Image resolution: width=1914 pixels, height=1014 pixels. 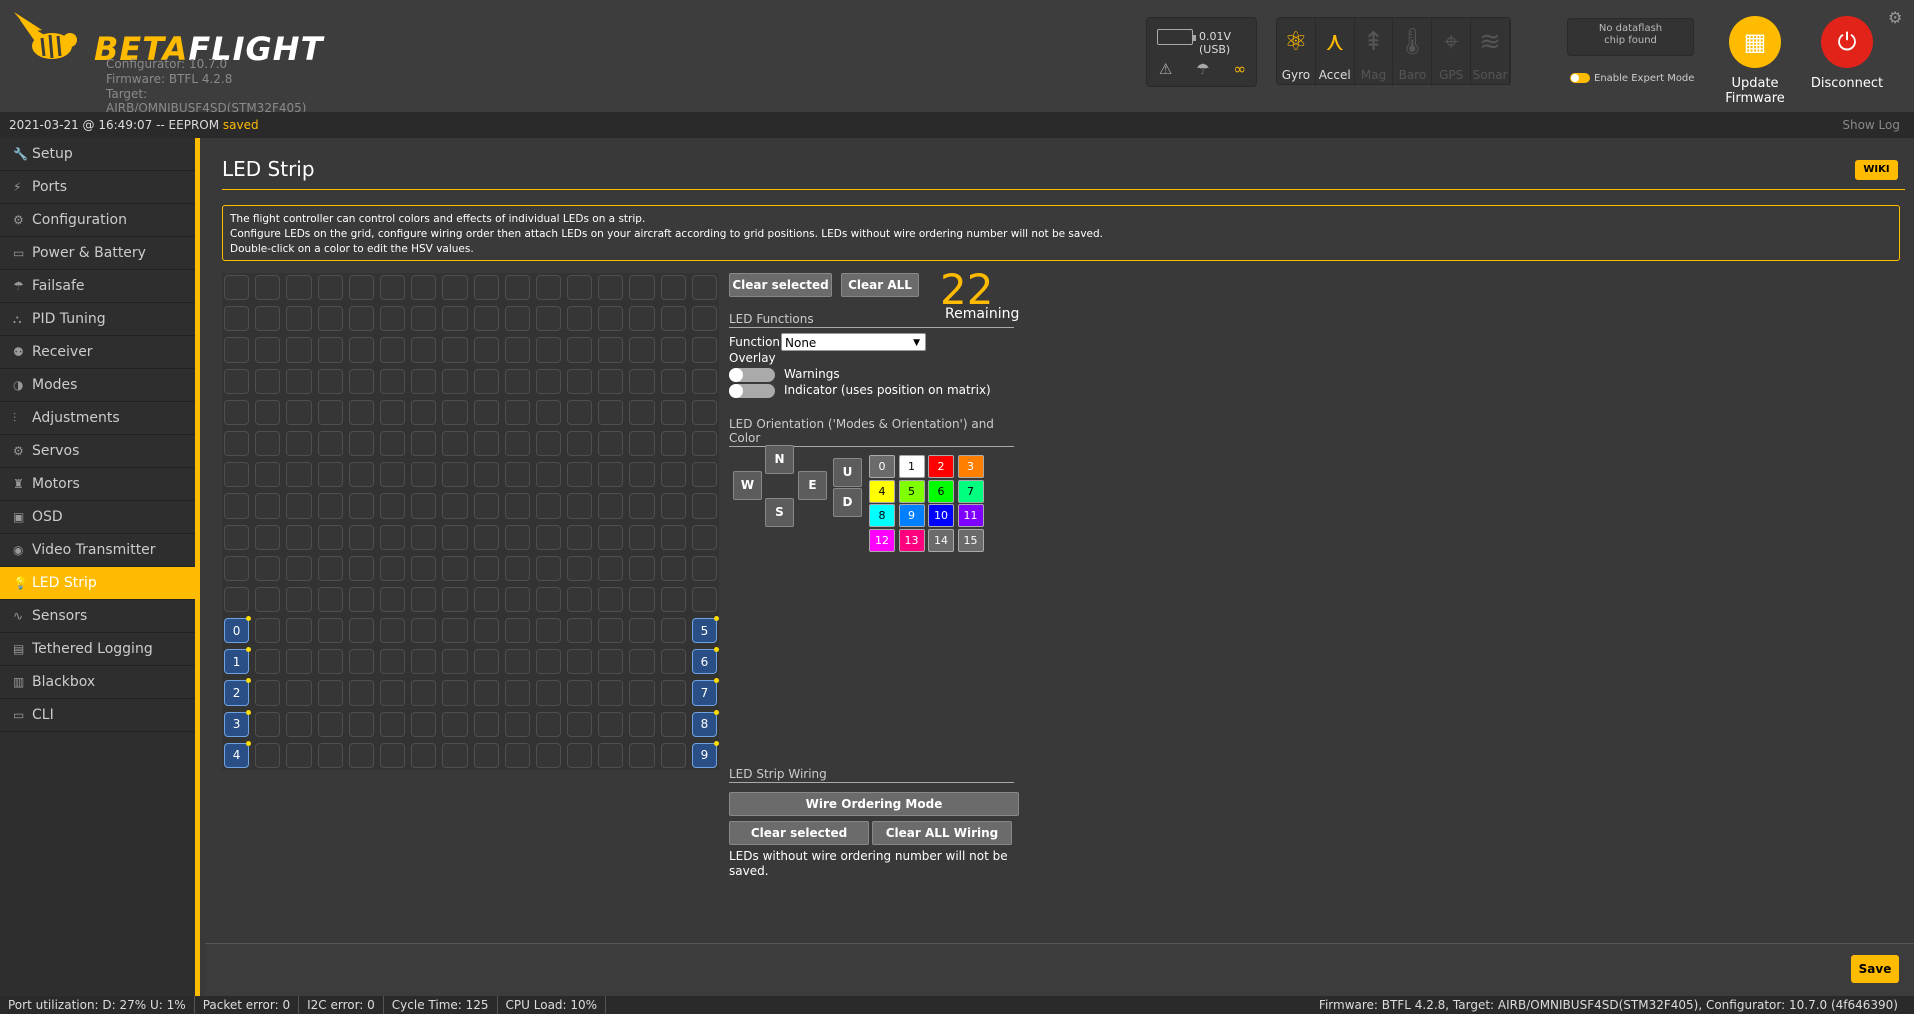 What do you see at coordinates (97, 418) in the screenshot?
I see `sidebar-item-adjustments: ⫶ Adjustments` at bounding box center [97, 418].